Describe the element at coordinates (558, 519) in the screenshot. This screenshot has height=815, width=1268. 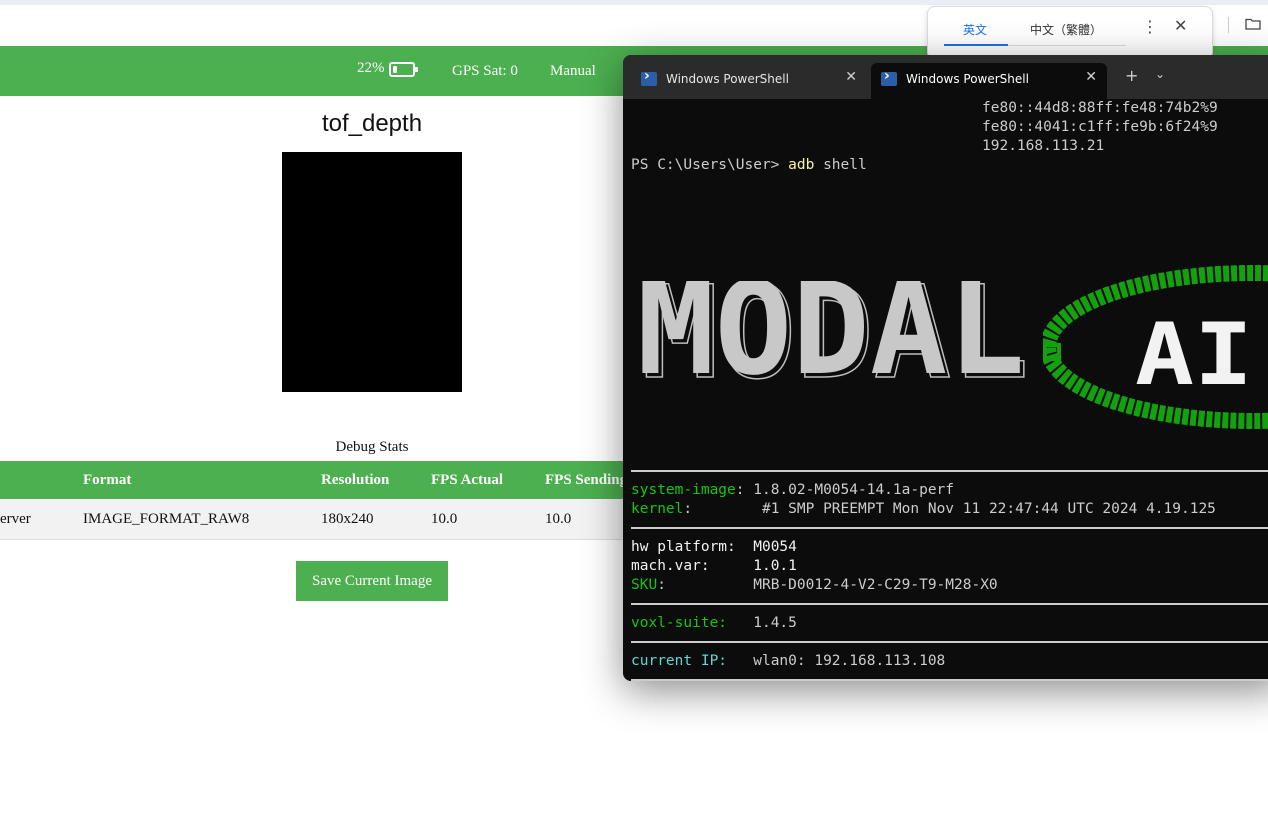
I see `cell-fps-sending: 10.0` at that location.